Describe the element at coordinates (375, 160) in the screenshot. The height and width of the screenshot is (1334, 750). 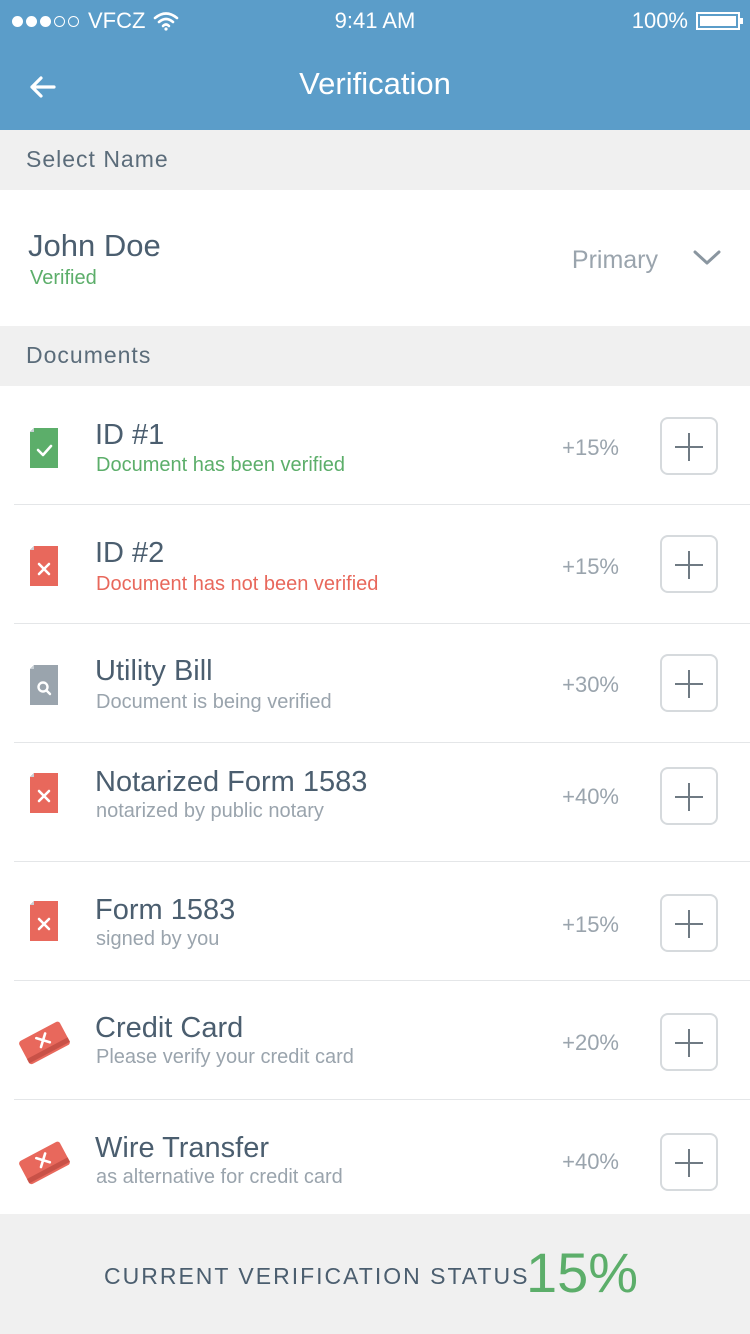
I see `select-name-header: Select Name` at that location.